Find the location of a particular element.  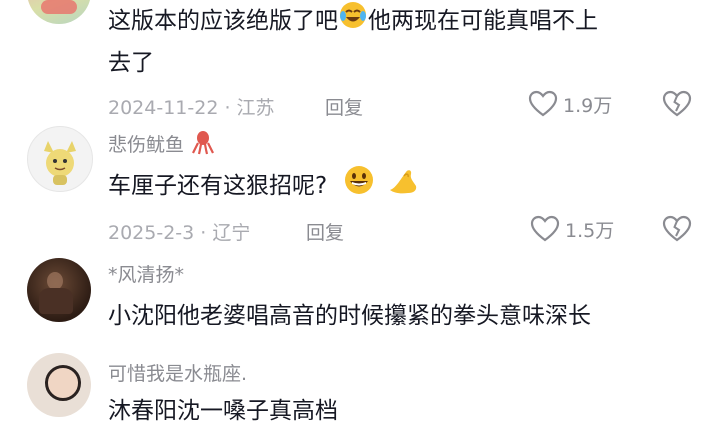

laughing-crying-emoji is located at coordinates (353, 21).